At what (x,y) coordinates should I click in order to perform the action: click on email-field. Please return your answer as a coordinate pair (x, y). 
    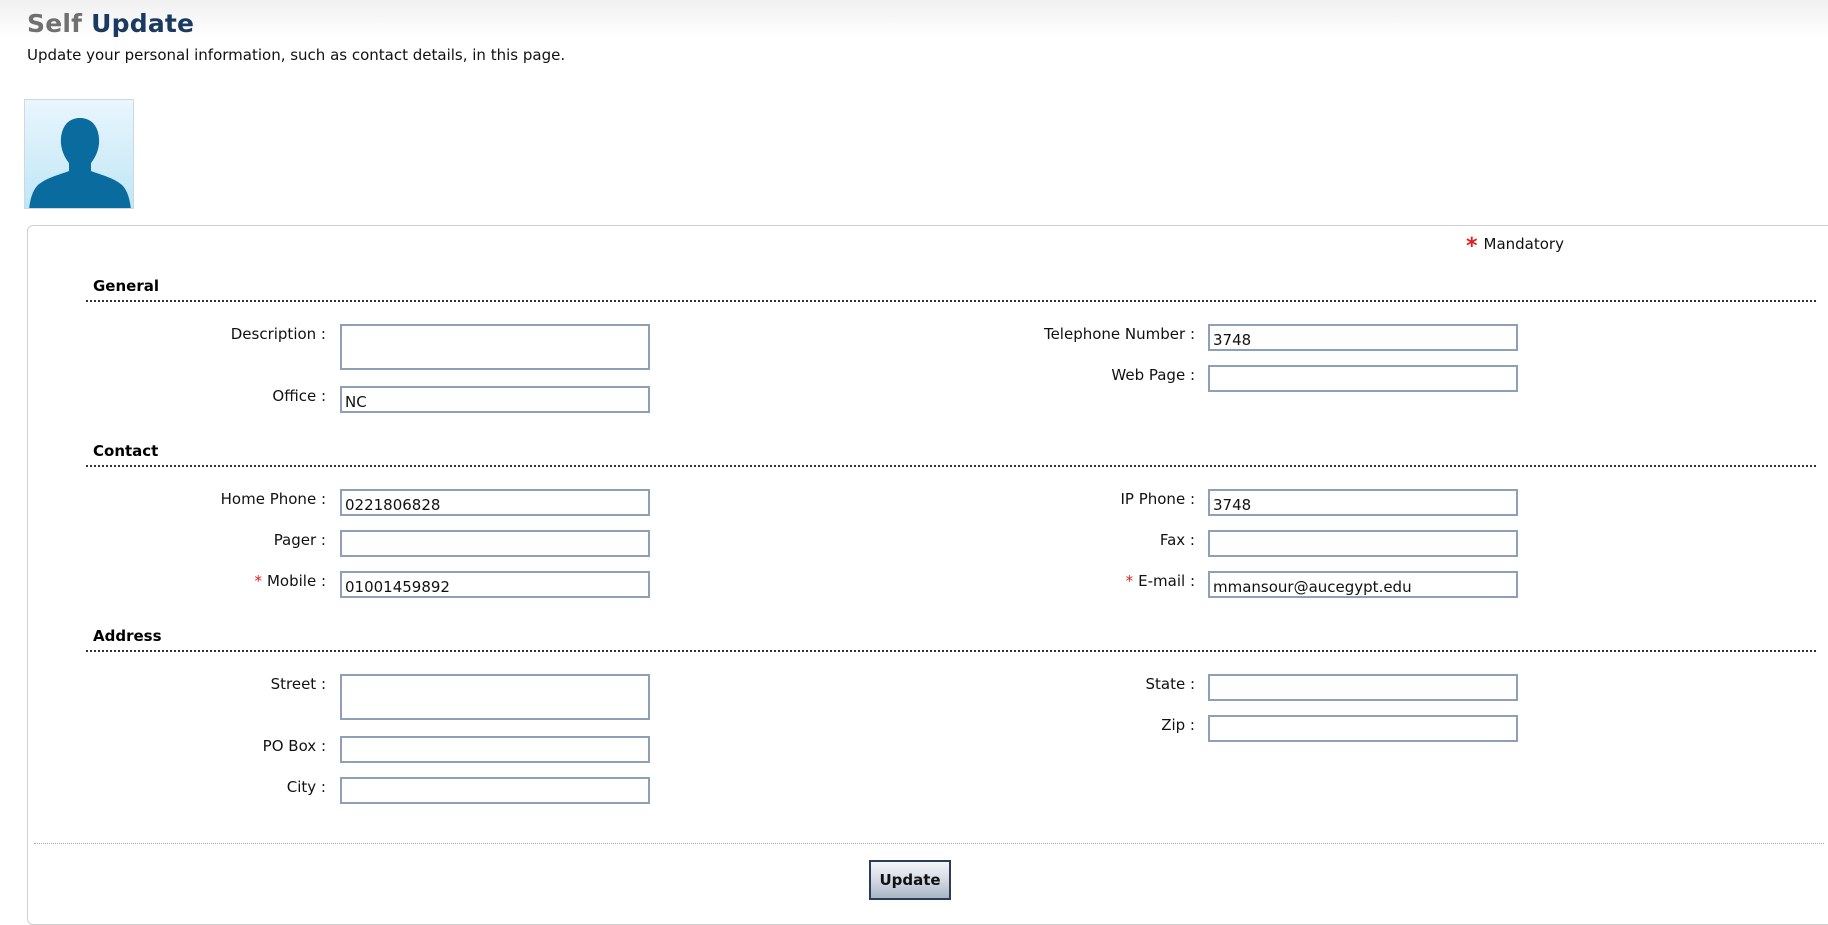
    Looking at the image, I should click on (1363, 584).